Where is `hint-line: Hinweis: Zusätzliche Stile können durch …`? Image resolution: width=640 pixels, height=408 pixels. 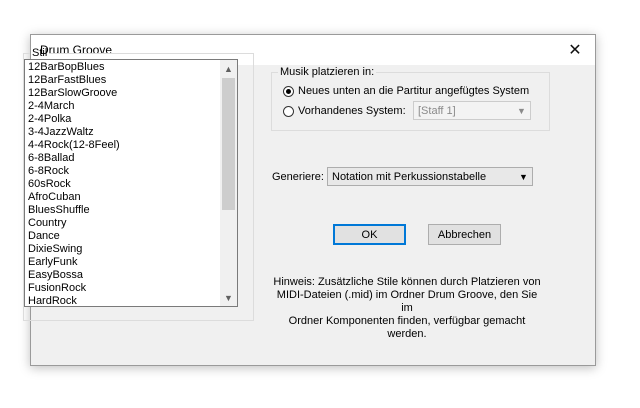
hint-line: Hinweis: Zusätzliche Stile können durch … is located at coordinates (407, 282).